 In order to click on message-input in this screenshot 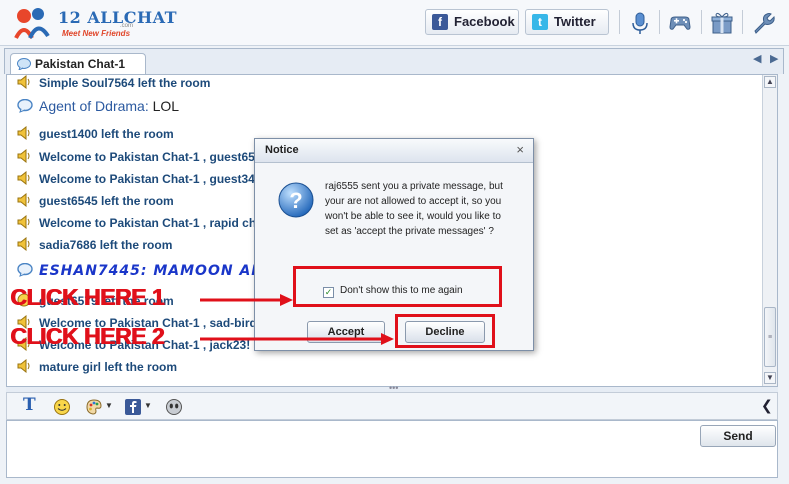, I will do `click(392, 449)`.